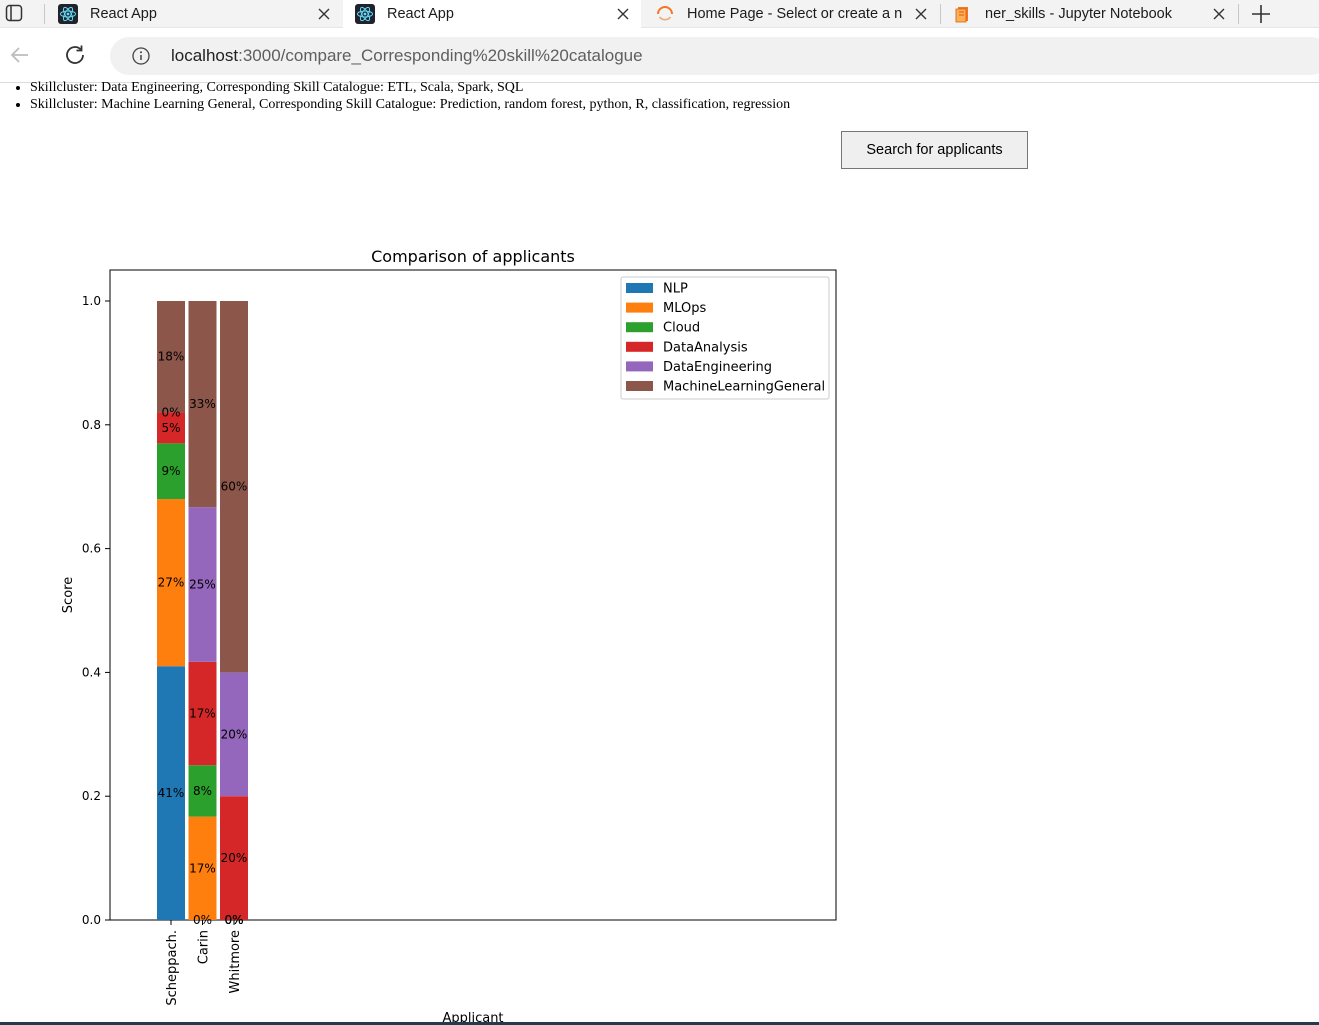  I want to click on tab-jupyter-notebook: ner_skills - Jupyter Notebook, so click(1089, 13).